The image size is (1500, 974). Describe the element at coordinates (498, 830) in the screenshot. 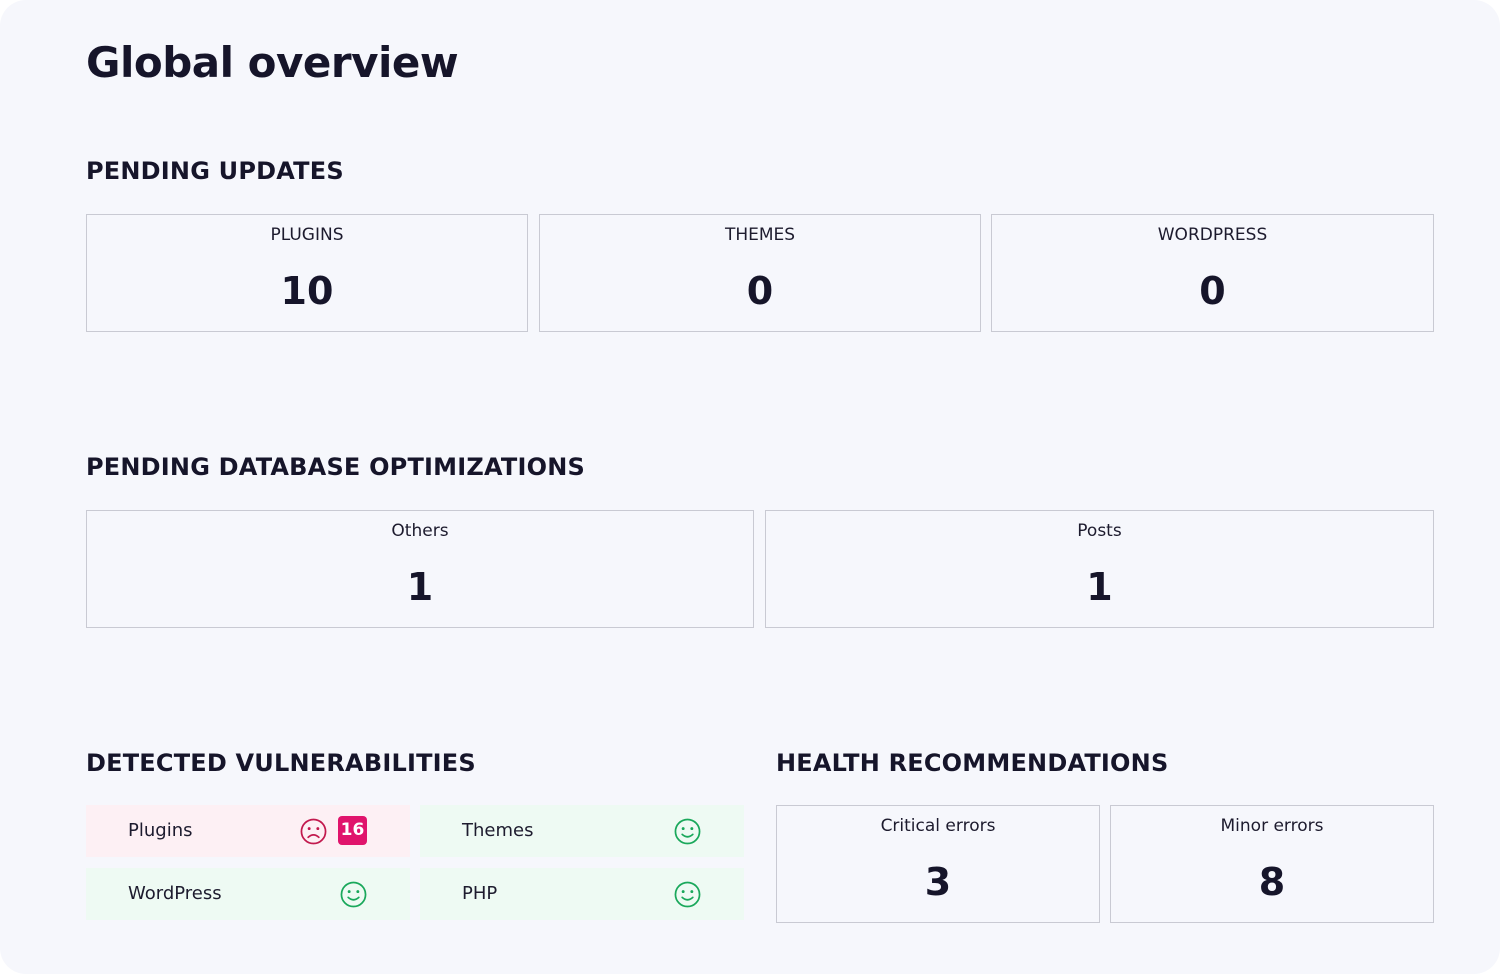

I see `vulnerability-label: Themes` at that location.